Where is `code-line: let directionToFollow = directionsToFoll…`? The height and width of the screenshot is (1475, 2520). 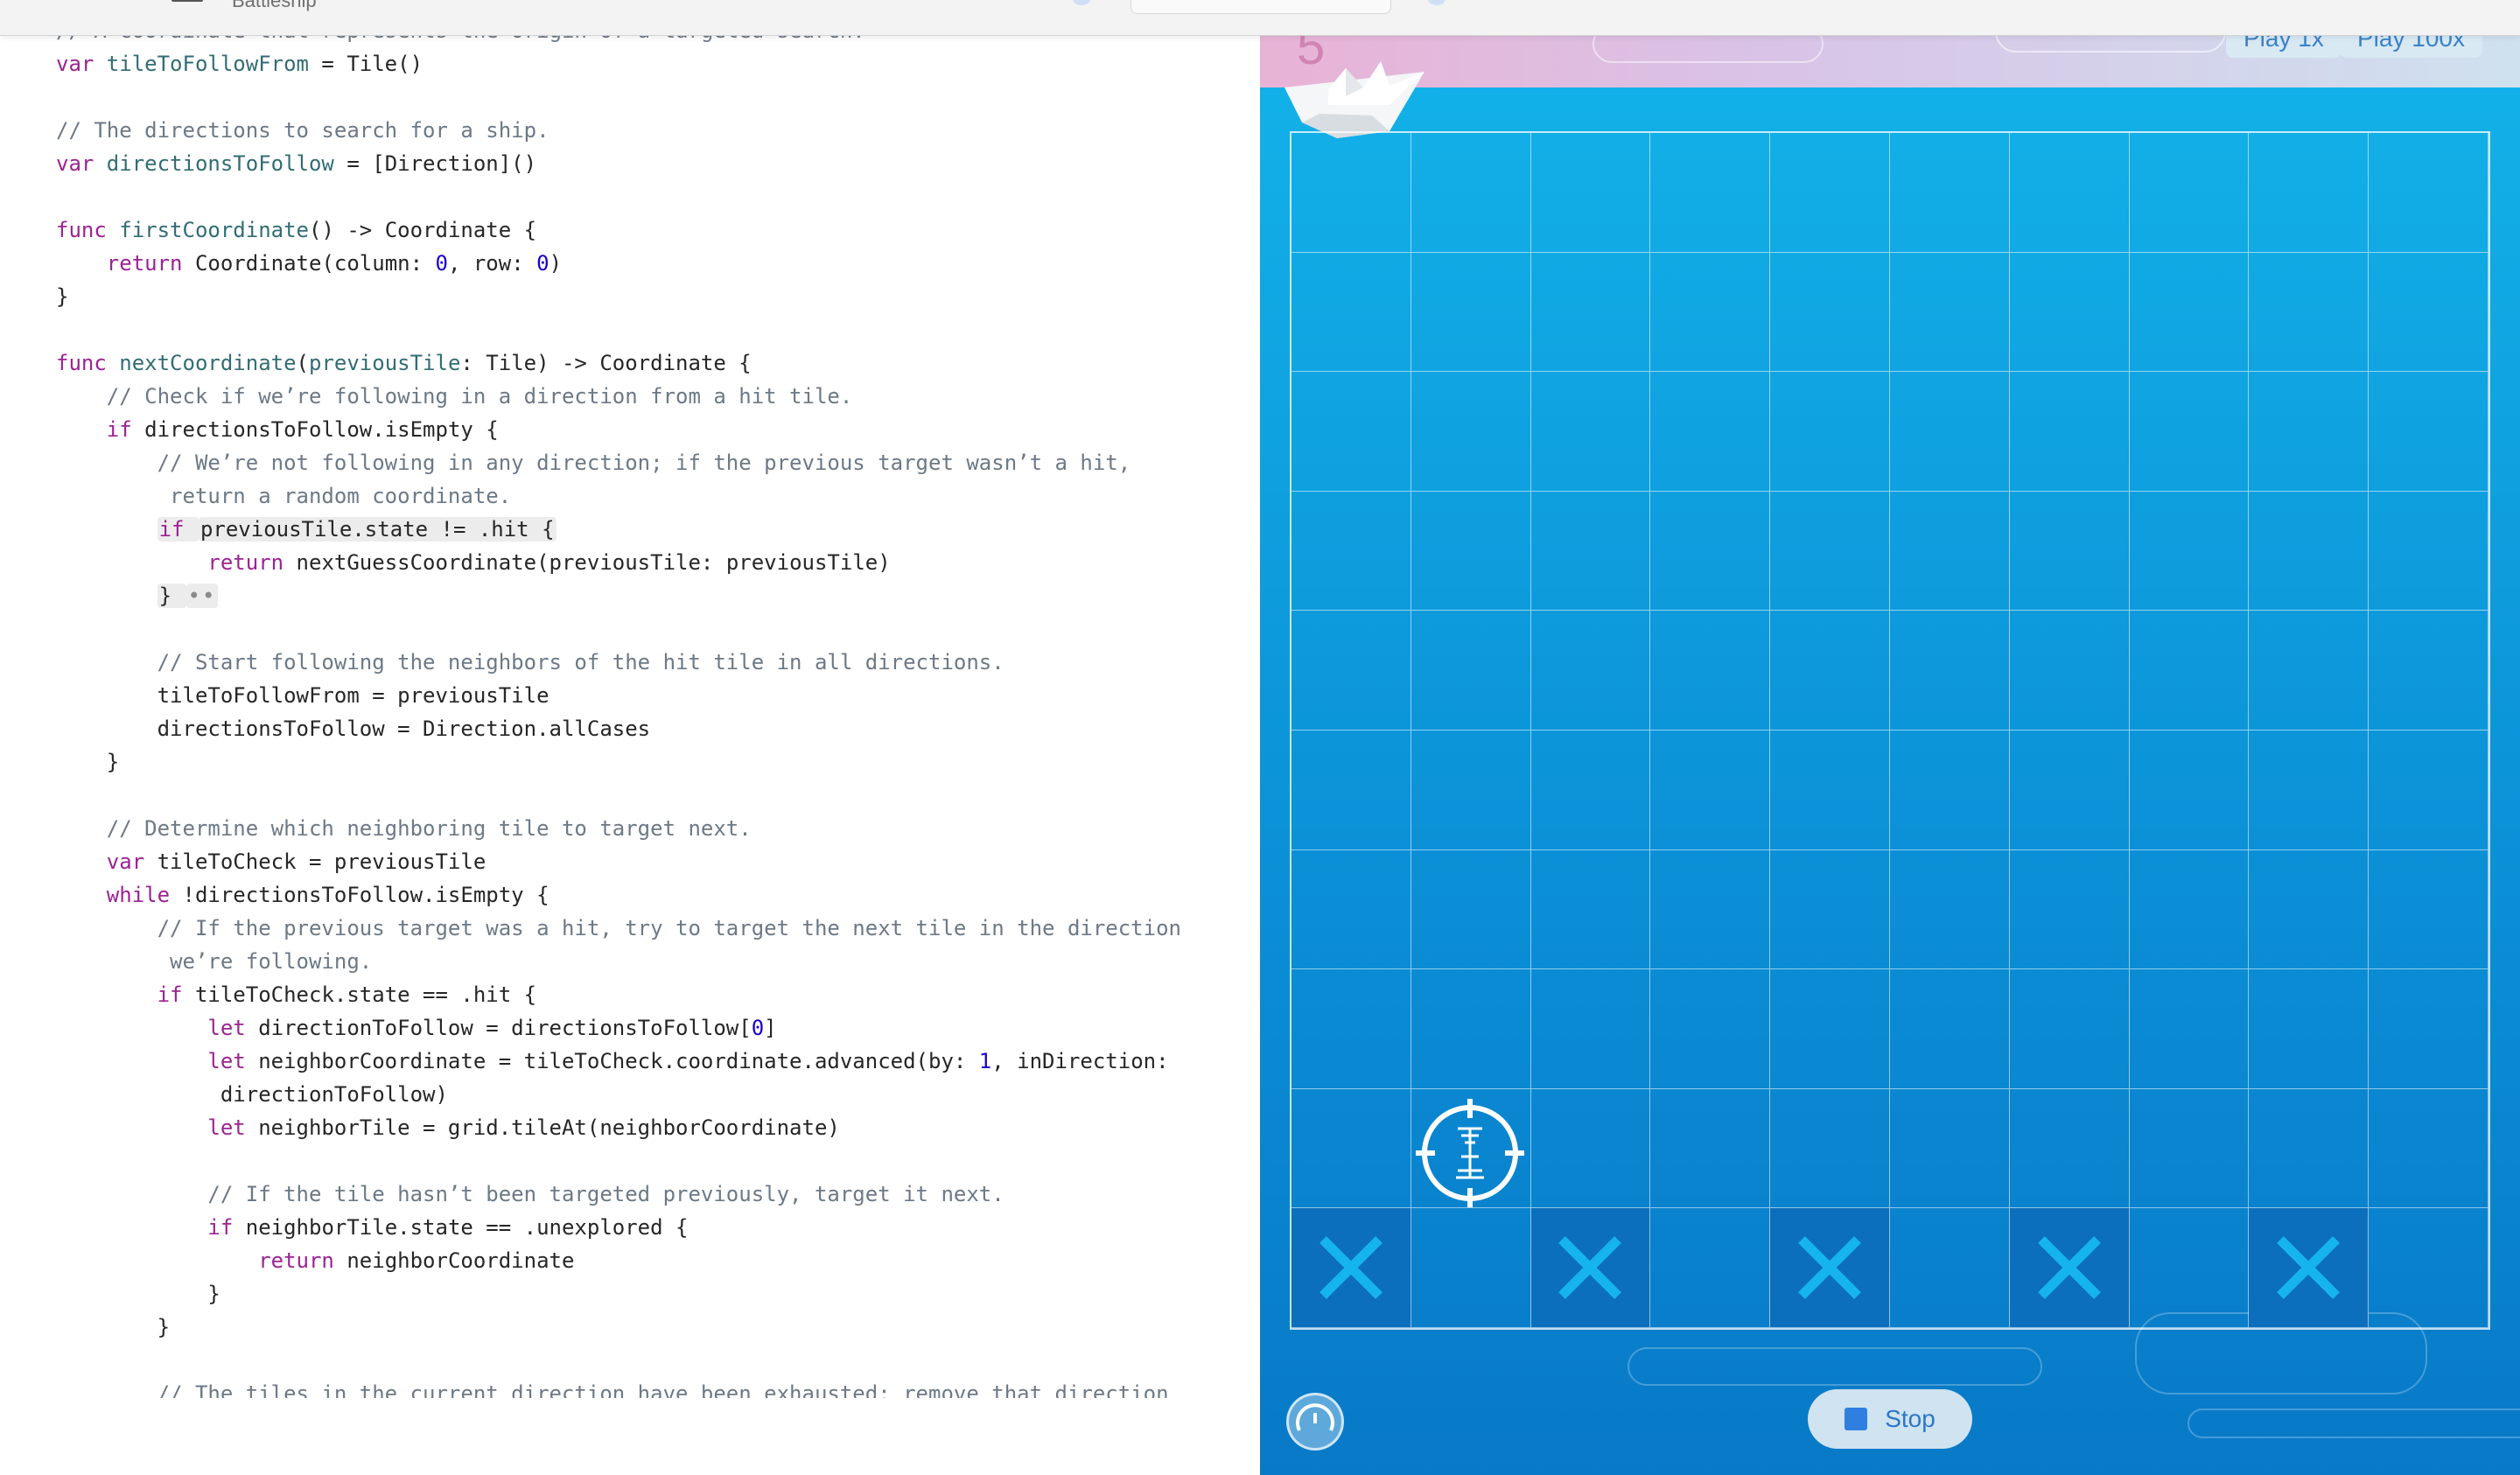 code-line: let directionToFollow = directionsToFoll… is located at coordinates (618, 1028).